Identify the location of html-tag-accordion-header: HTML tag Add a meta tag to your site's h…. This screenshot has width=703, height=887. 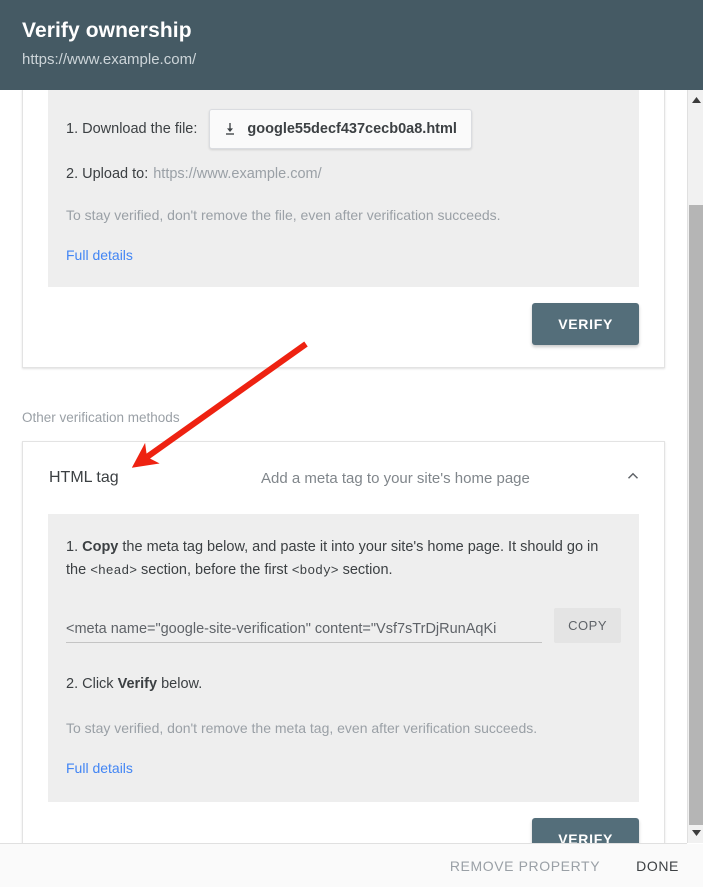
(343, 478).